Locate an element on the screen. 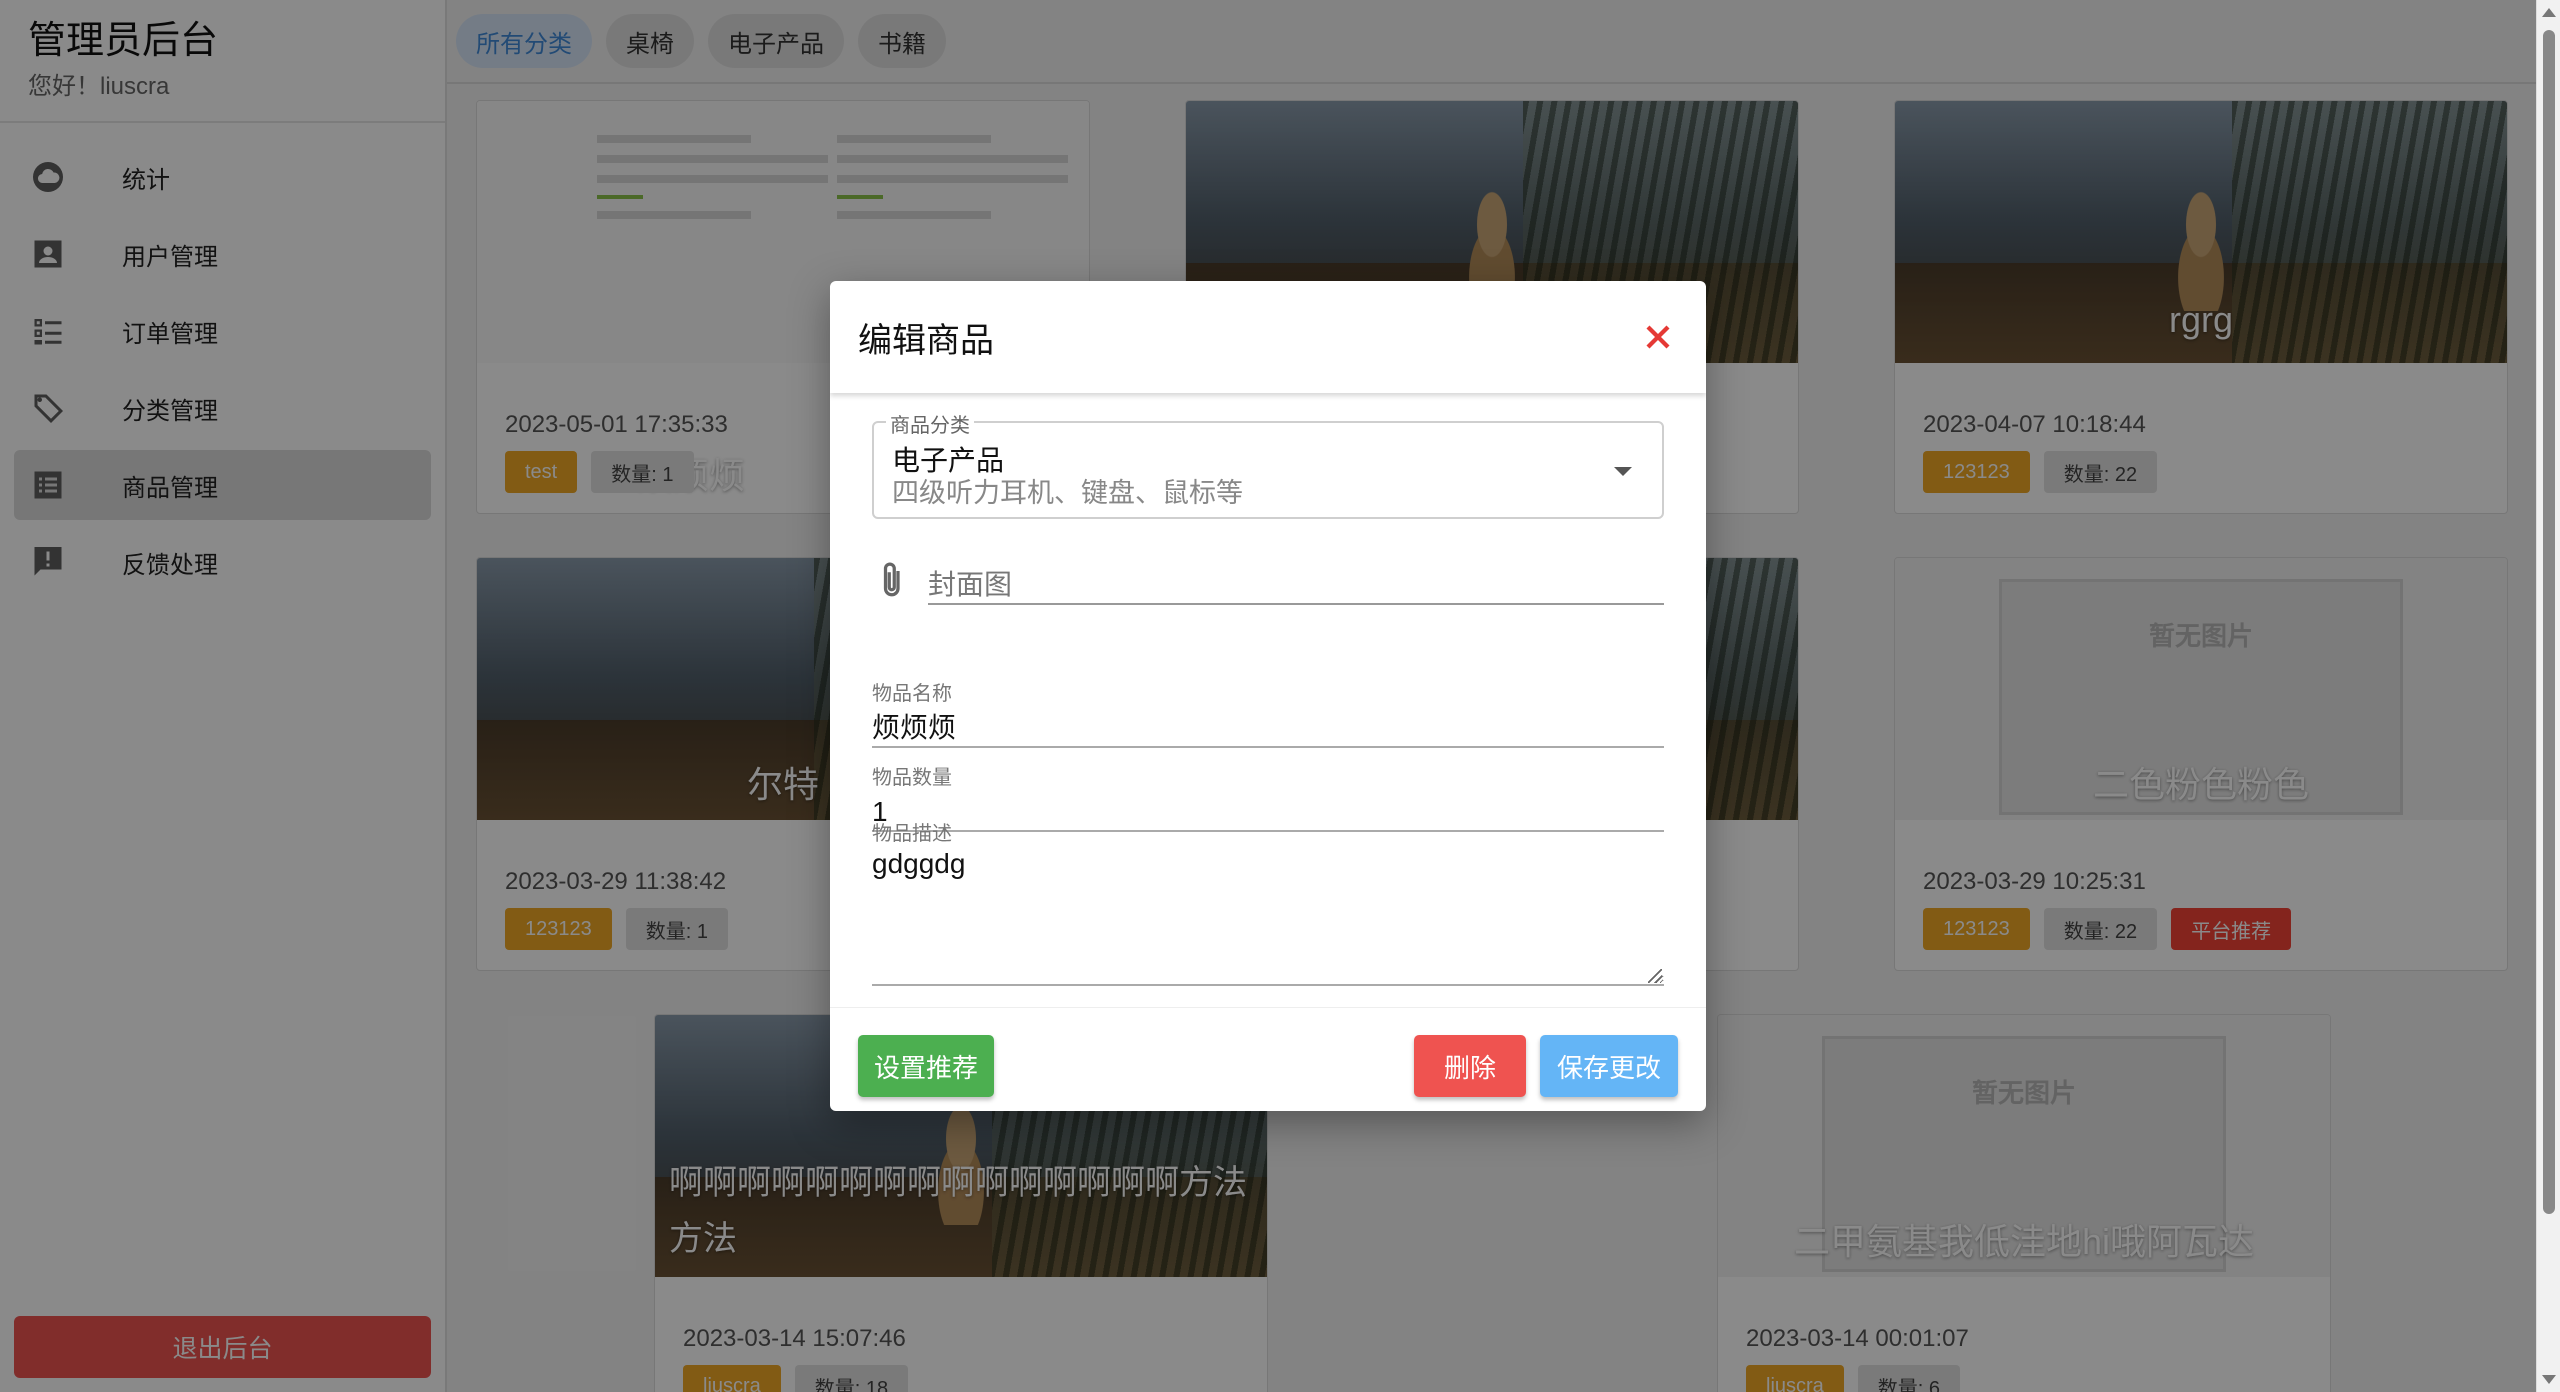 The image size is (2560, 1392). close-icon is located at coordinates (1658, 337).